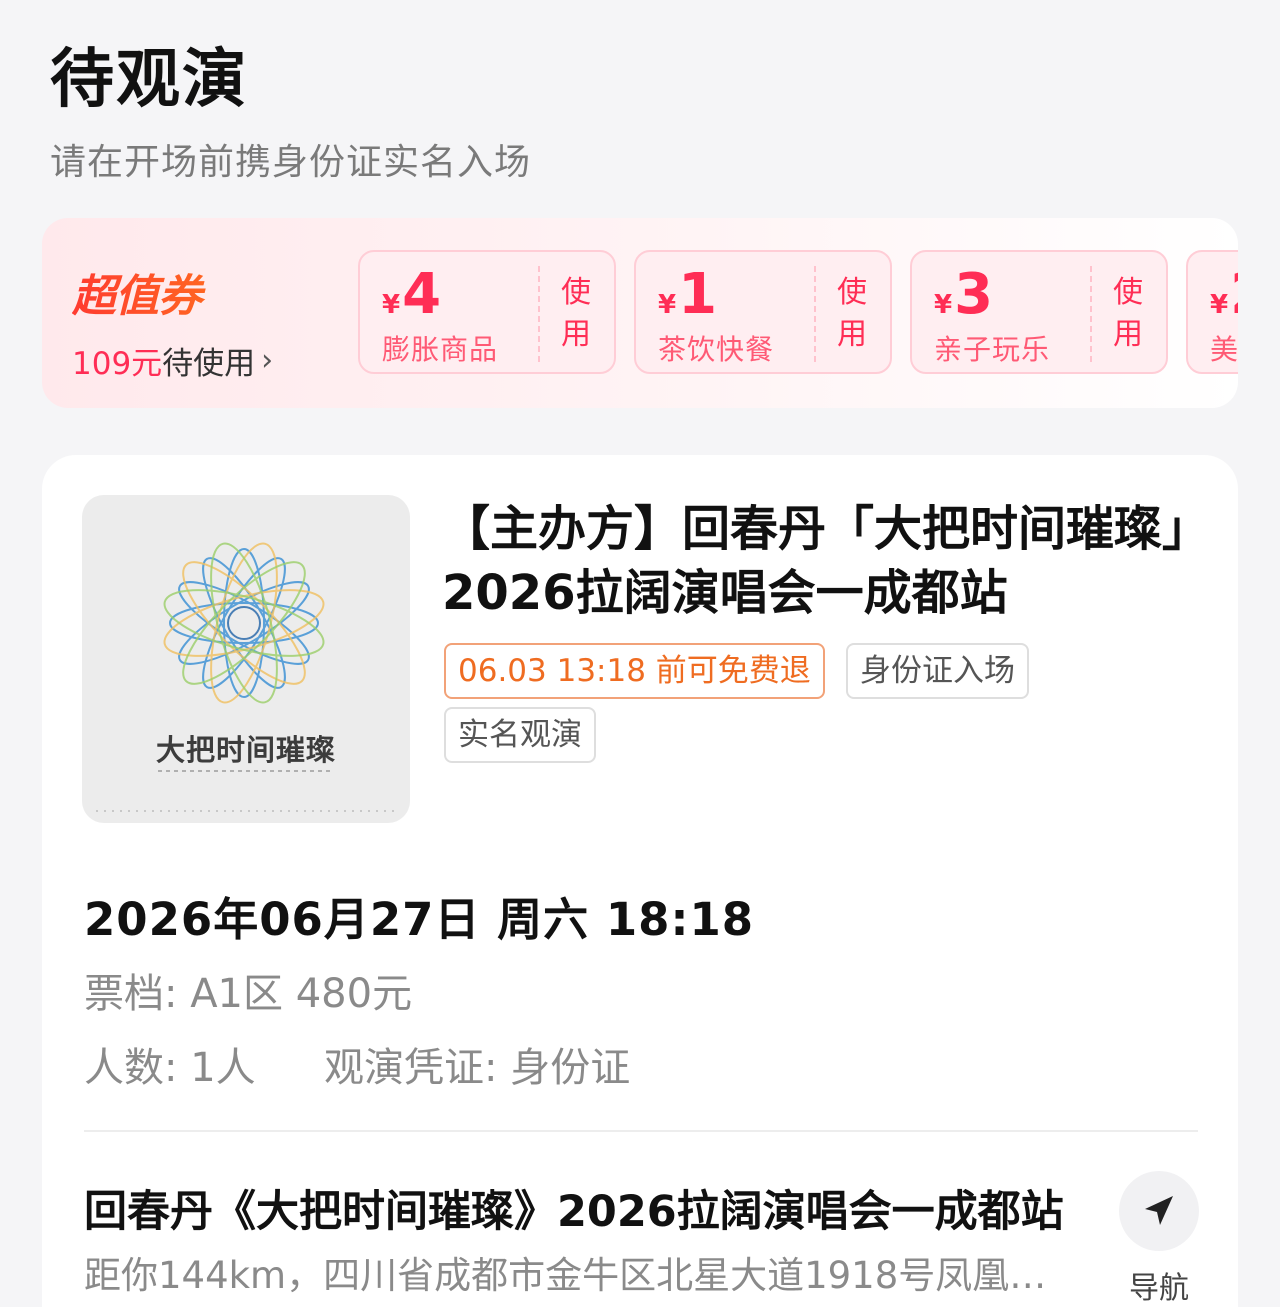 The width and height of the screenshot is (1280, 1307). I want to click on chevron-right-icon: ›, so click(267, 360).